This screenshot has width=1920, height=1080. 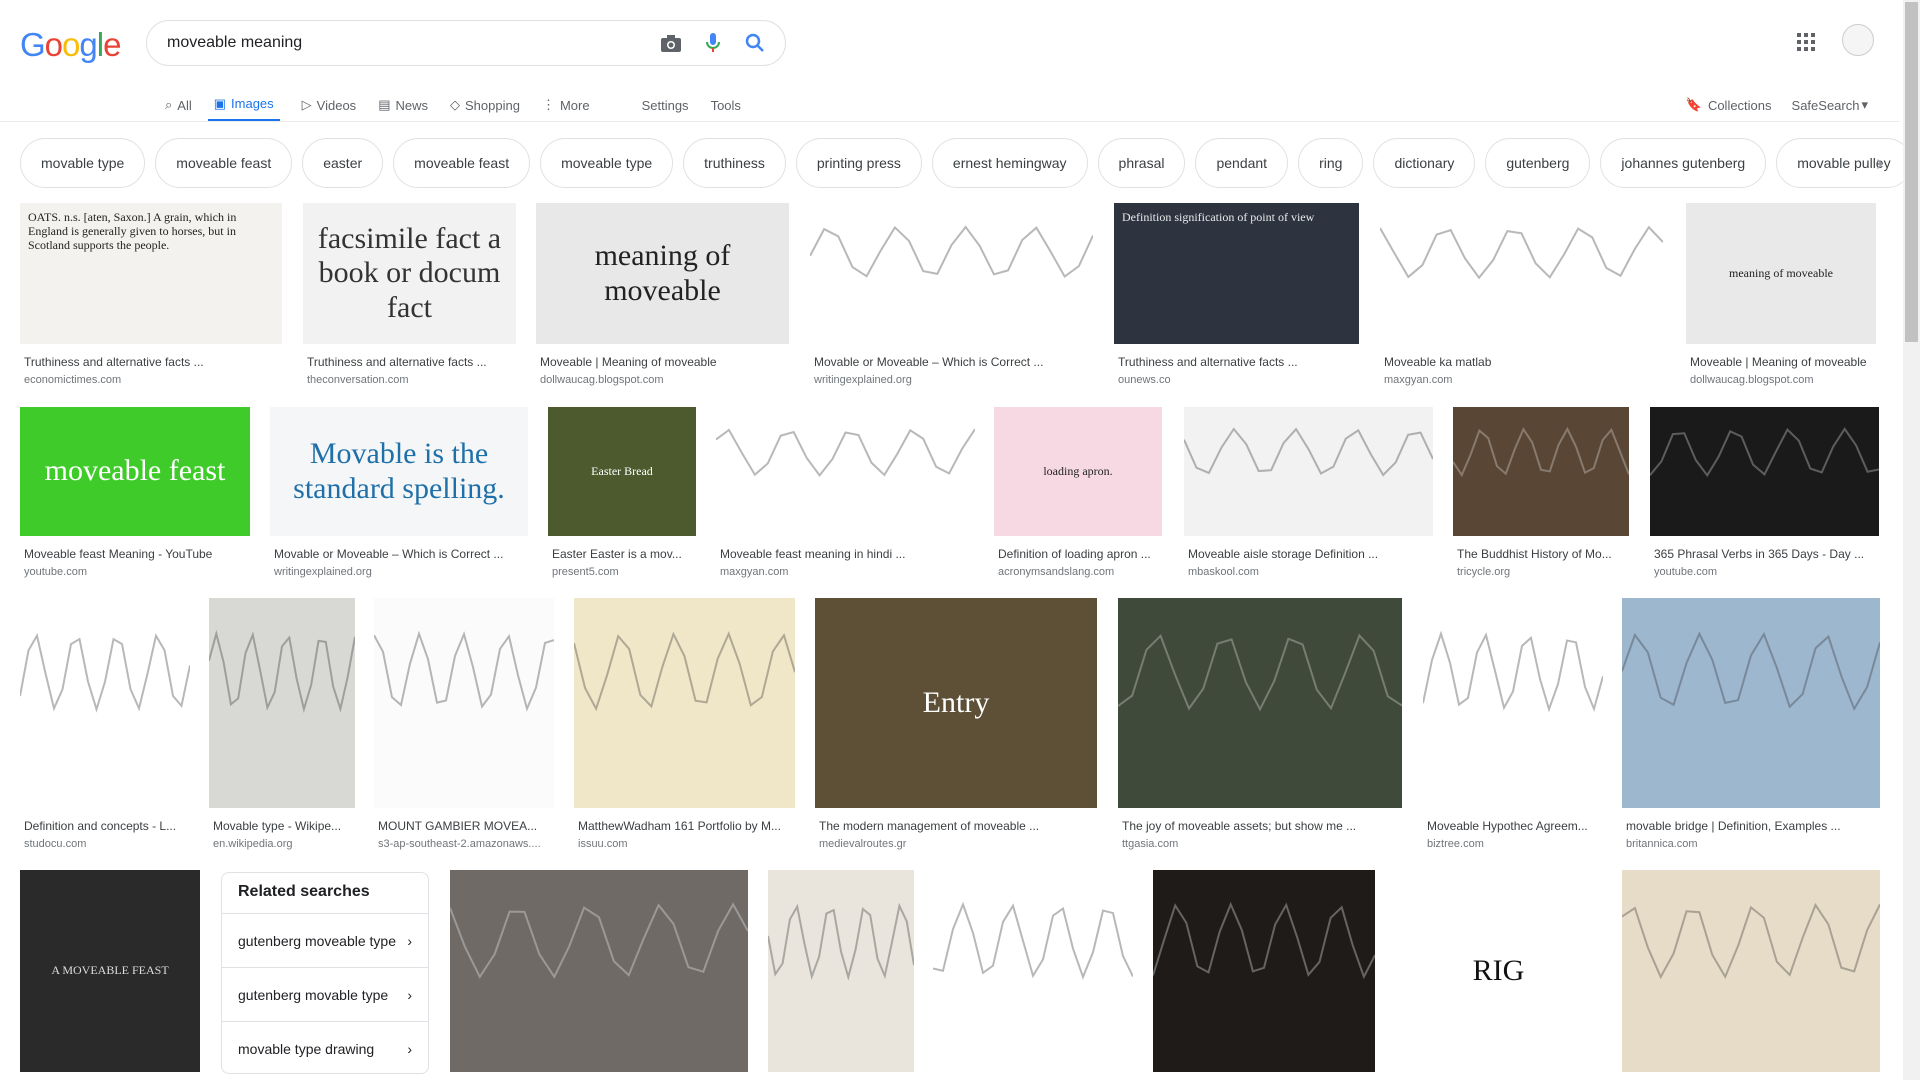 What do you see at coordinates (566, 105) in the screenshot?
I see `tab-more: ⋮ More` at bounding box center [566, 105].